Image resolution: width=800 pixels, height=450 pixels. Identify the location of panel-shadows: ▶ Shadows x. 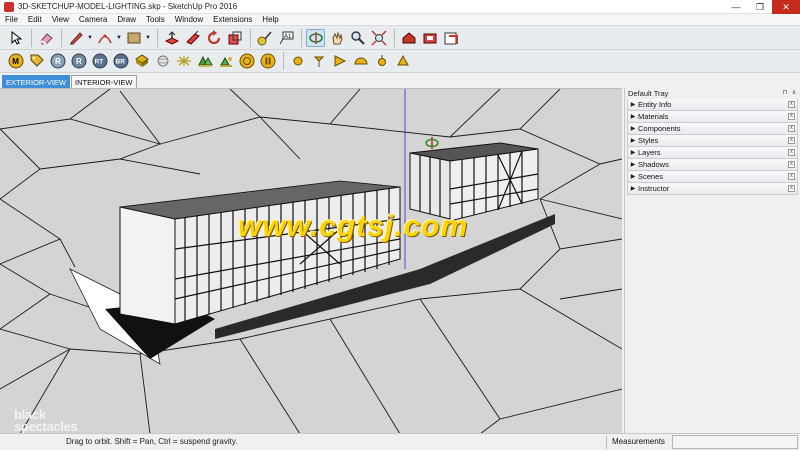
(712, 165).